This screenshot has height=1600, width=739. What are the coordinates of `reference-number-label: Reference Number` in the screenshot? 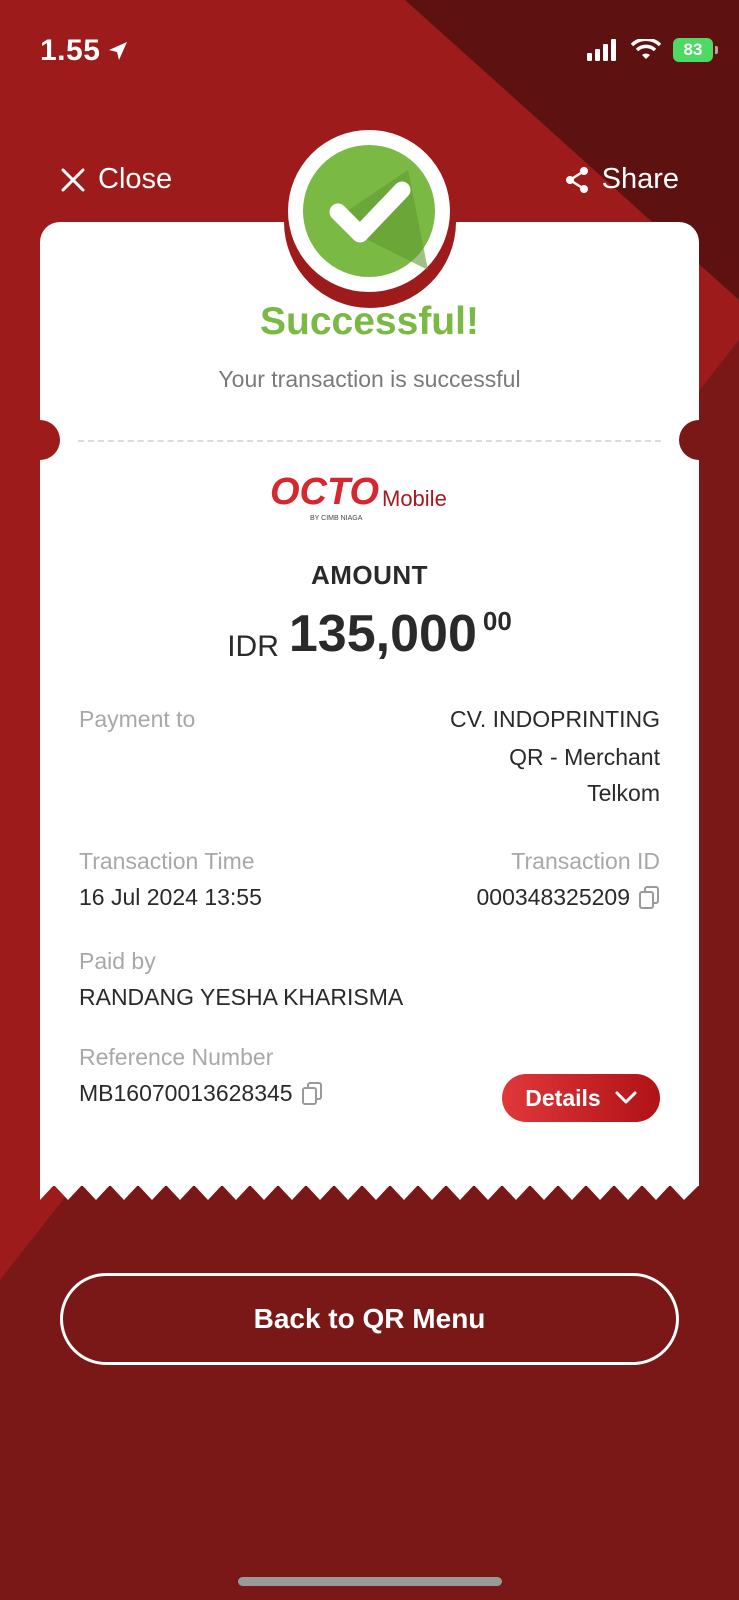 It's located at (176, 1057).